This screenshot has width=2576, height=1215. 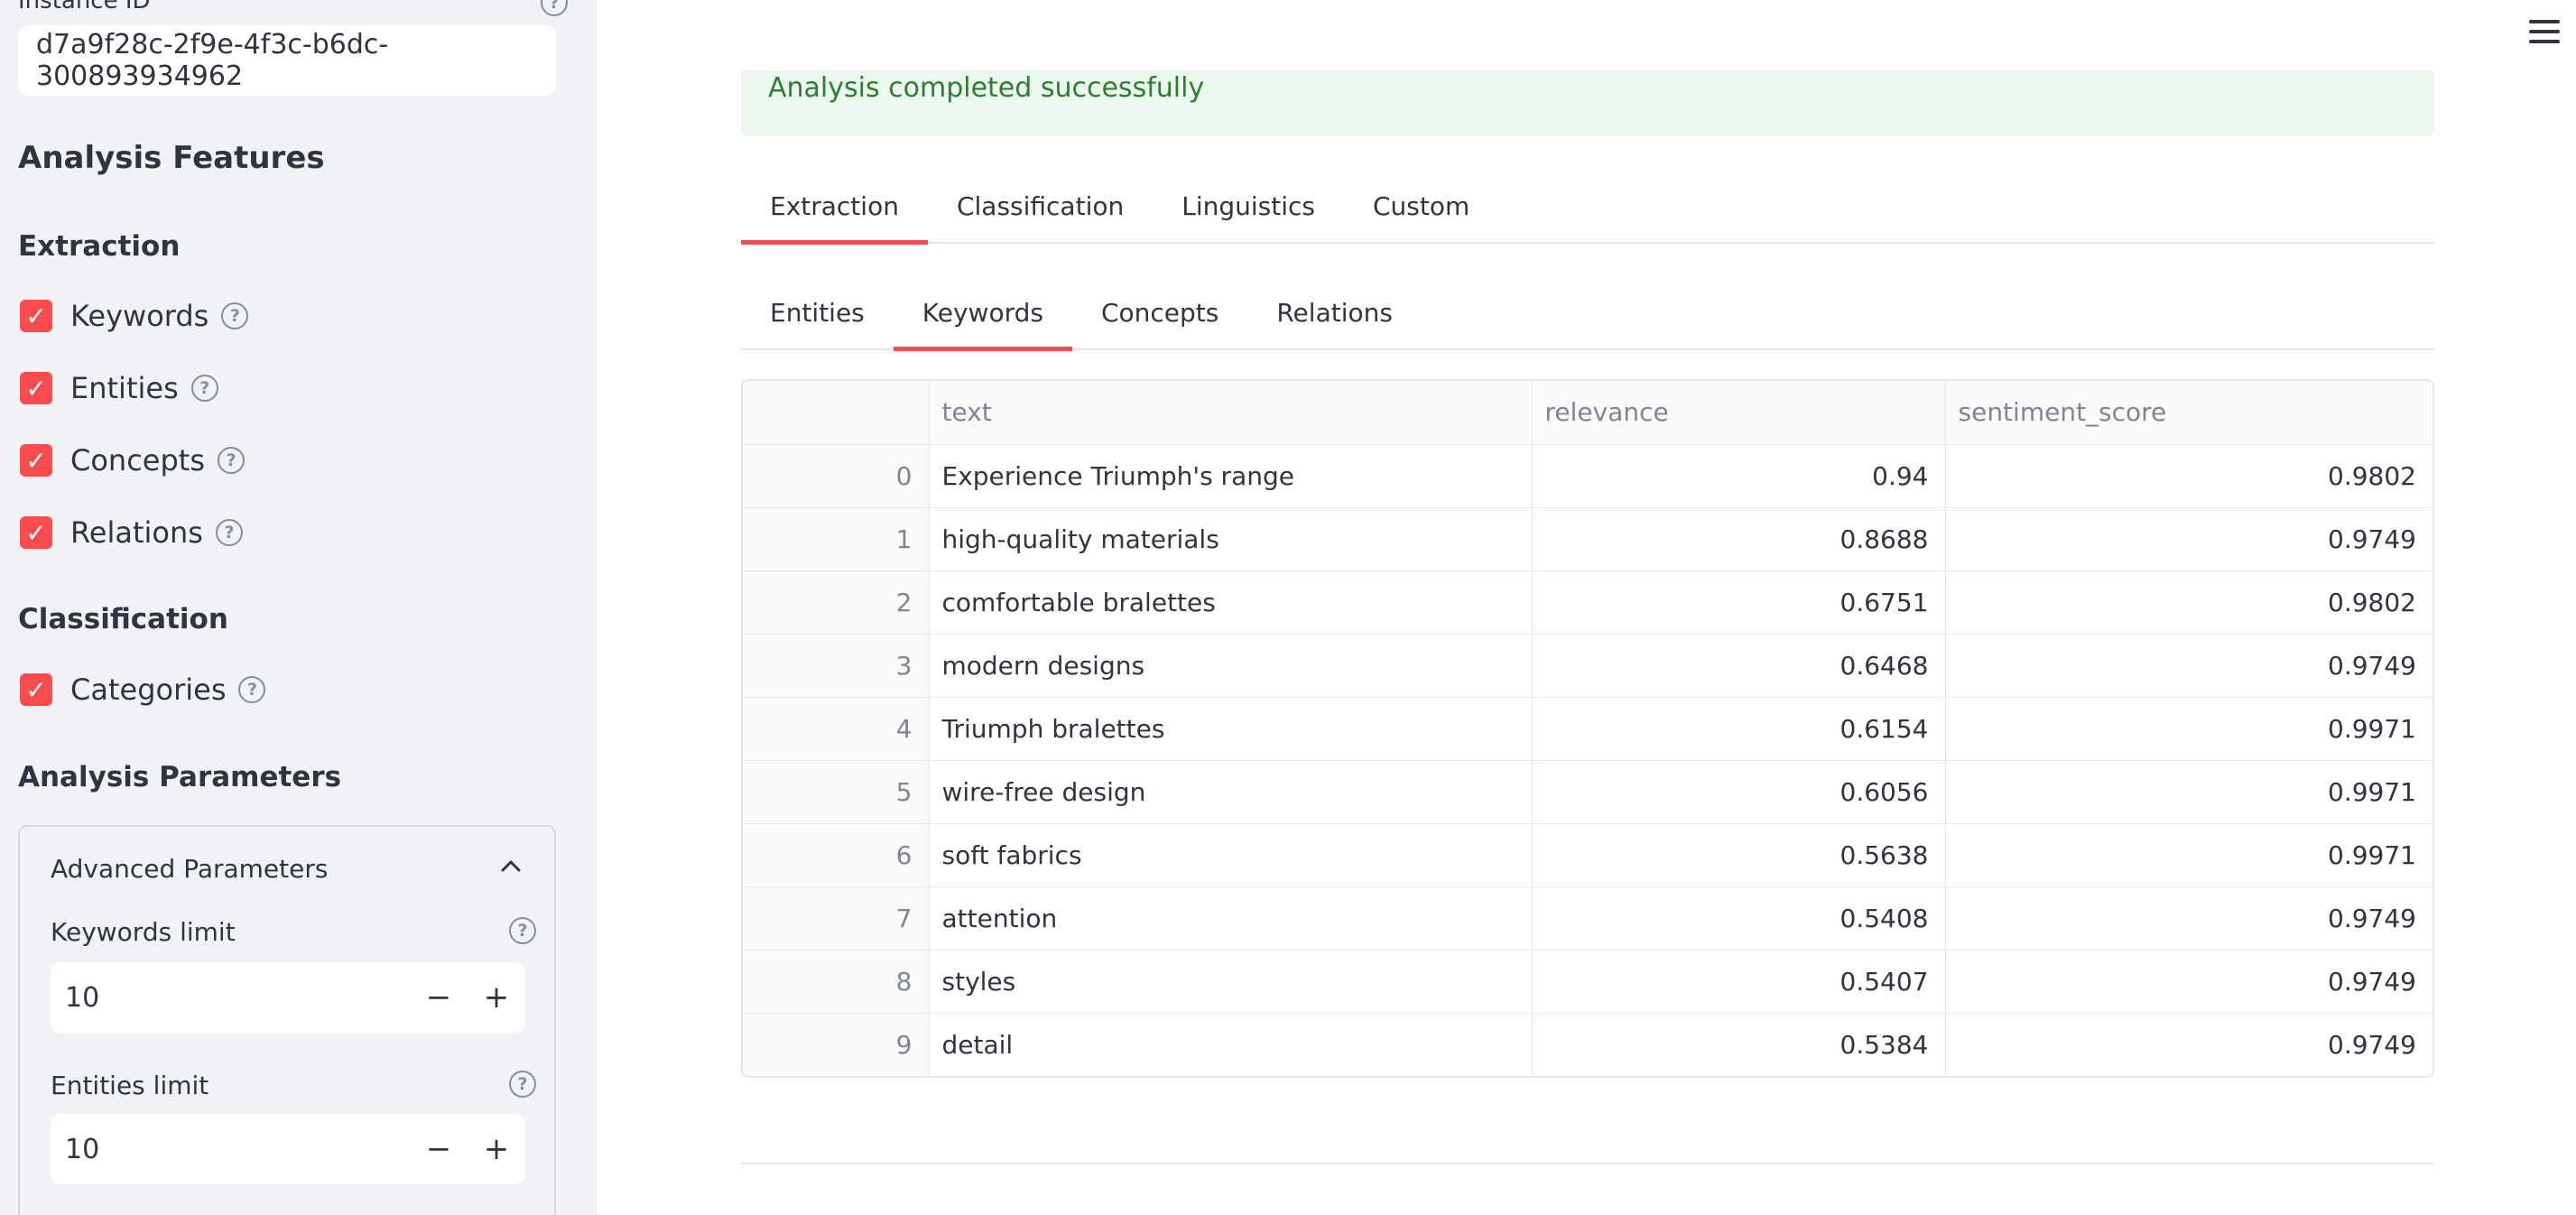 What do you see at coordinates (123, 619) in the screenshot?
I see `classification-heading: Classification` at bounding box center [123, 619].